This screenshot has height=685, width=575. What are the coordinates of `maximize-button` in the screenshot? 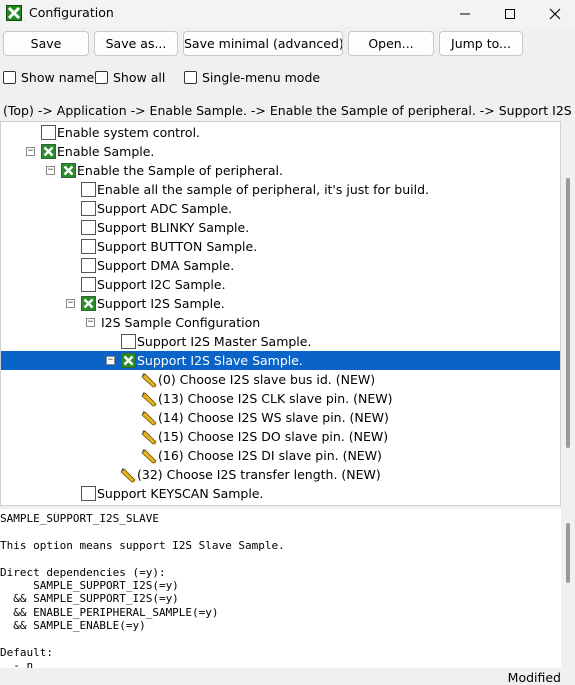 It's located at (510, 13).